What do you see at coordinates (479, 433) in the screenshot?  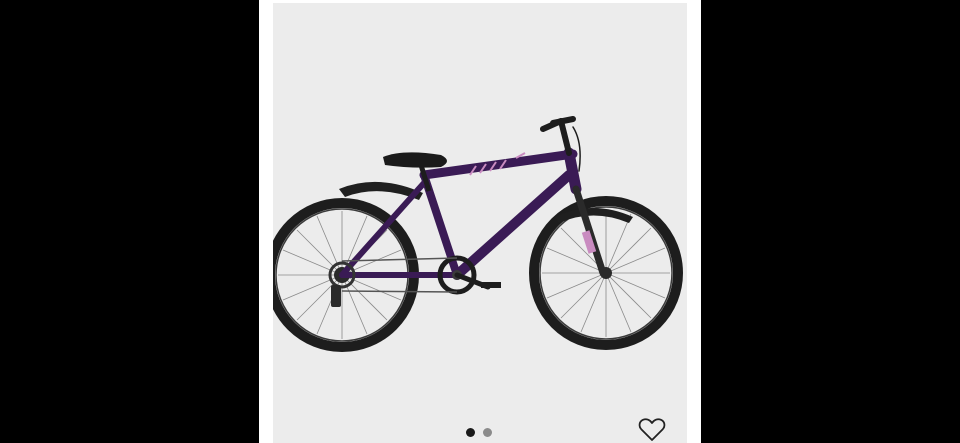 I see `carousel-dots` at bounding box center [479, 433].